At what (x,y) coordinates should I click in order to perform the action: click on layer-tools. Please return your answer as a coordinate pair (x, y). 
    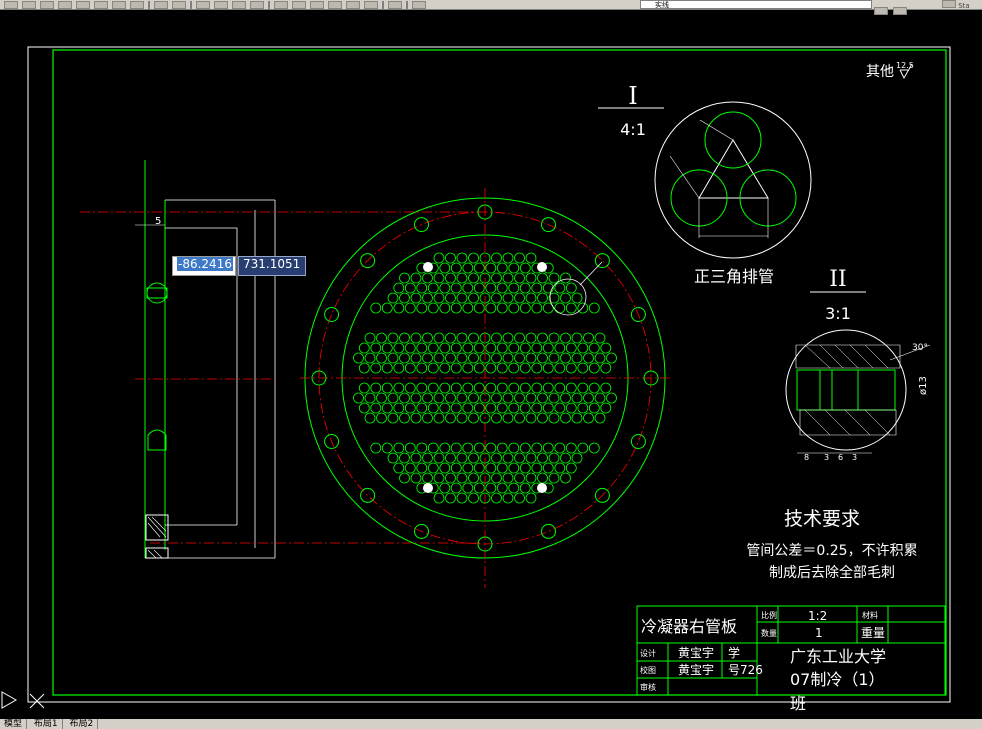
    Looking at the image, I should click on (896, 7).